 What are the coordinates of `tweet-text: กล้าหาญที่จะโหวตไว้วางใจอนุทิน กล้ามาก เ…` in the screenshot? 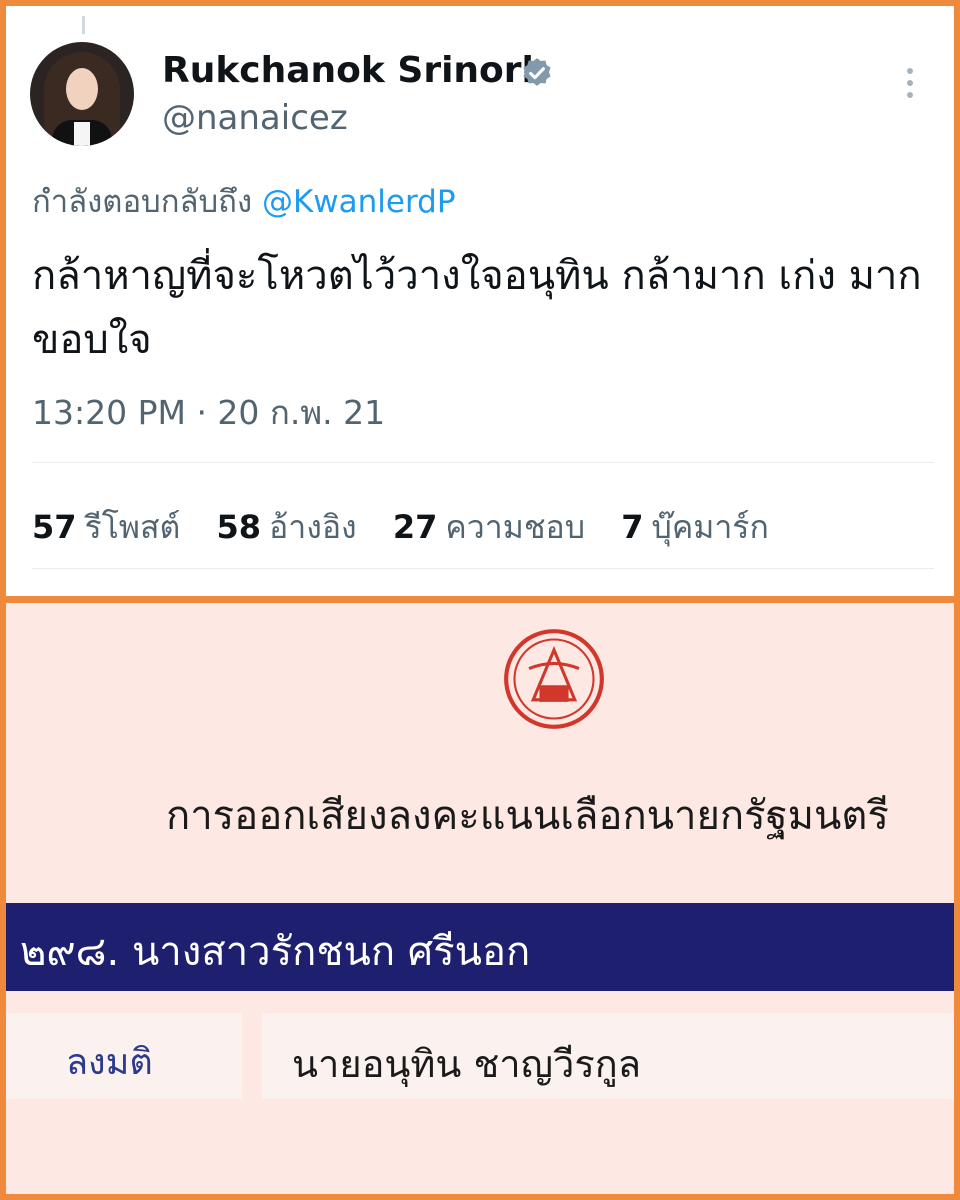 It's located at (477, 308).